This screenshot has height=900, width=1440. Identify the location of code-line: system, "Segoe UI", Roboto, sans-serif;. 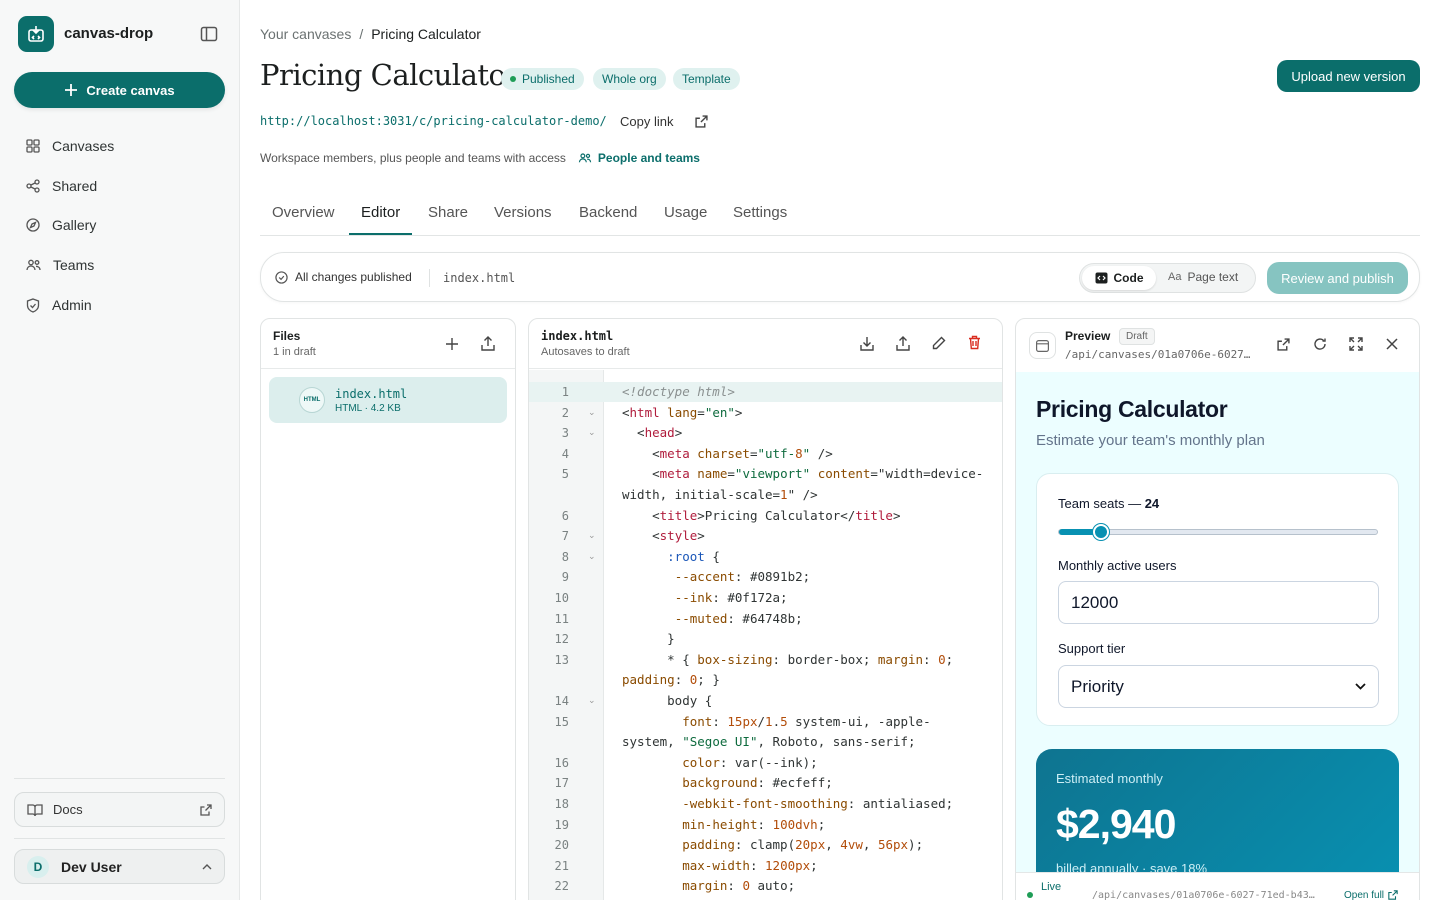
(765, 742).